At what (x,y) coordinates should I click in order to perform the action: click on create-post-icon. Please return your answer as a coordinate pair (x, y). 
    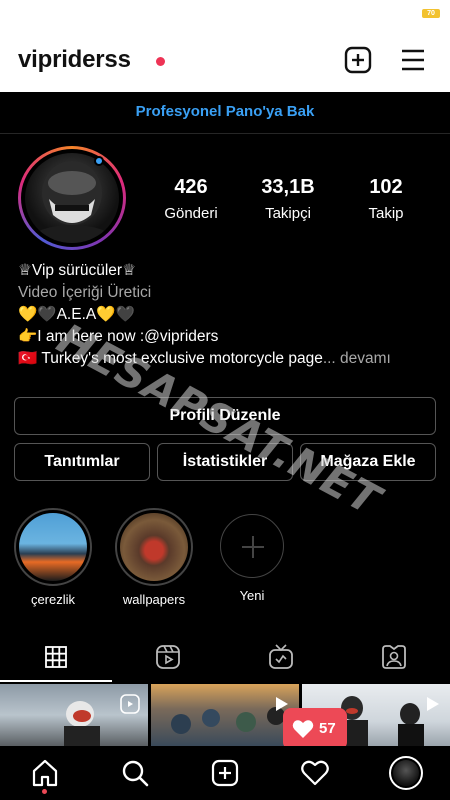
    Looking at the image, I should click on (225, 773).